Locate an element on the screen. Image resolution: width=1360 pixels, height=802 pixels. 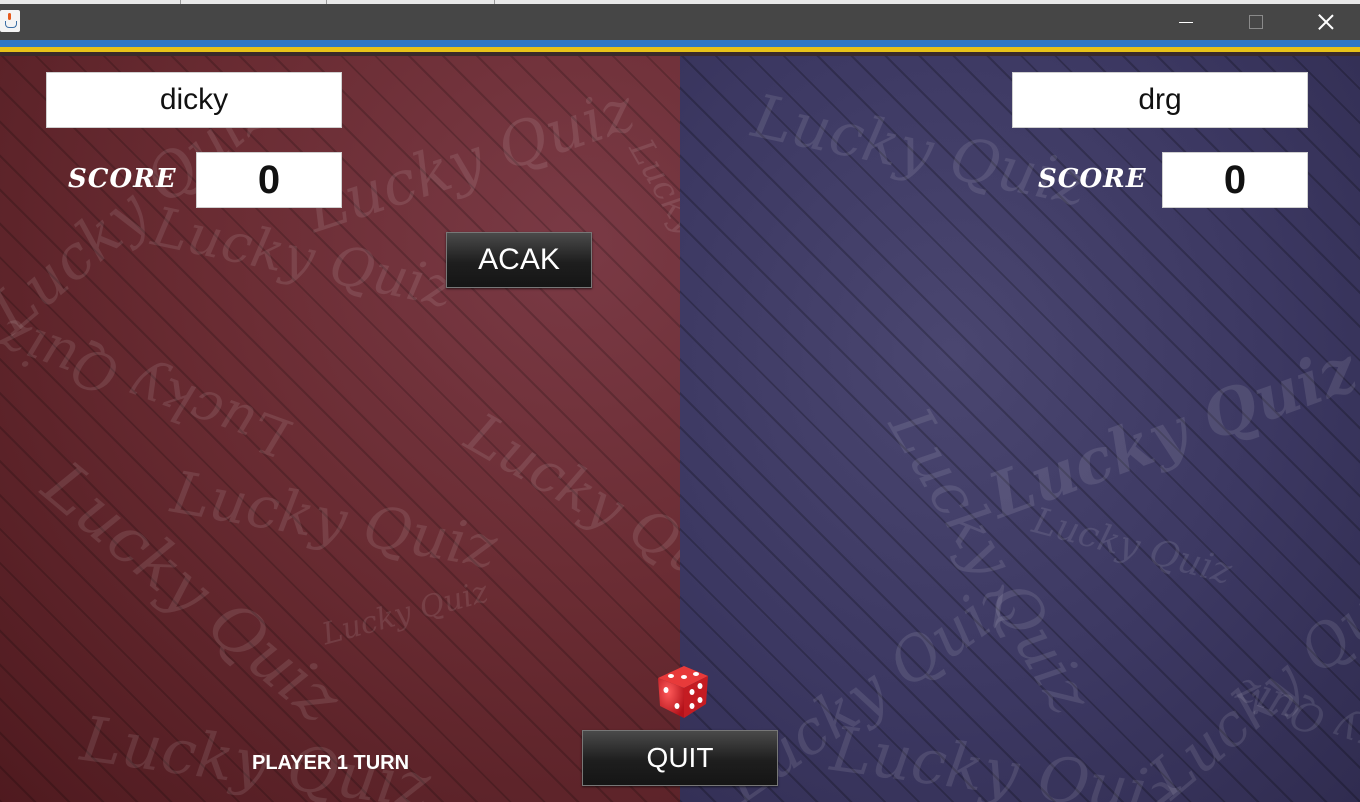
minimize-icon is located at coordinates (1186, 22).